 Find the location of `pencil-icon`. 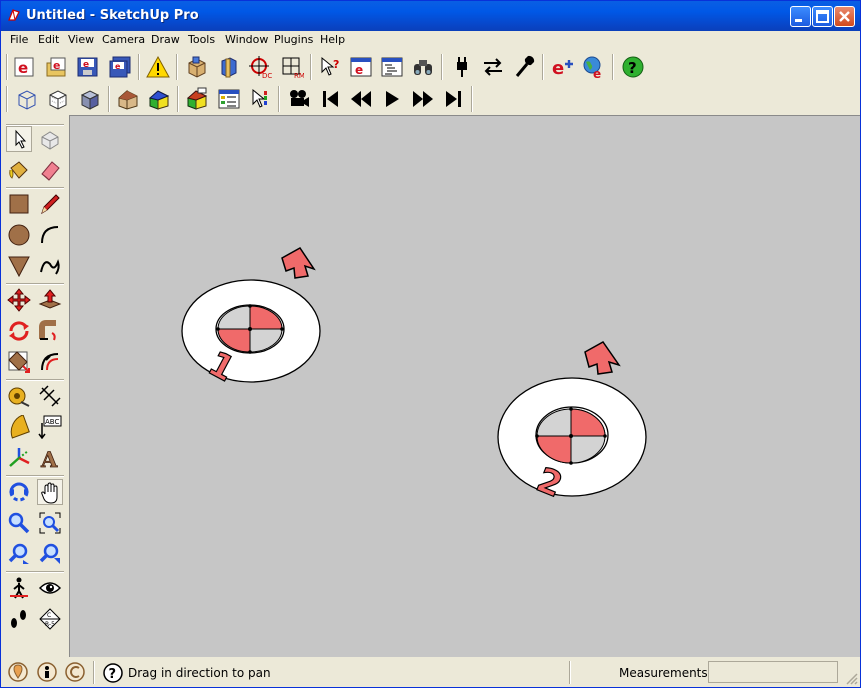

pencil-icon is located at coordinates (50, 204).